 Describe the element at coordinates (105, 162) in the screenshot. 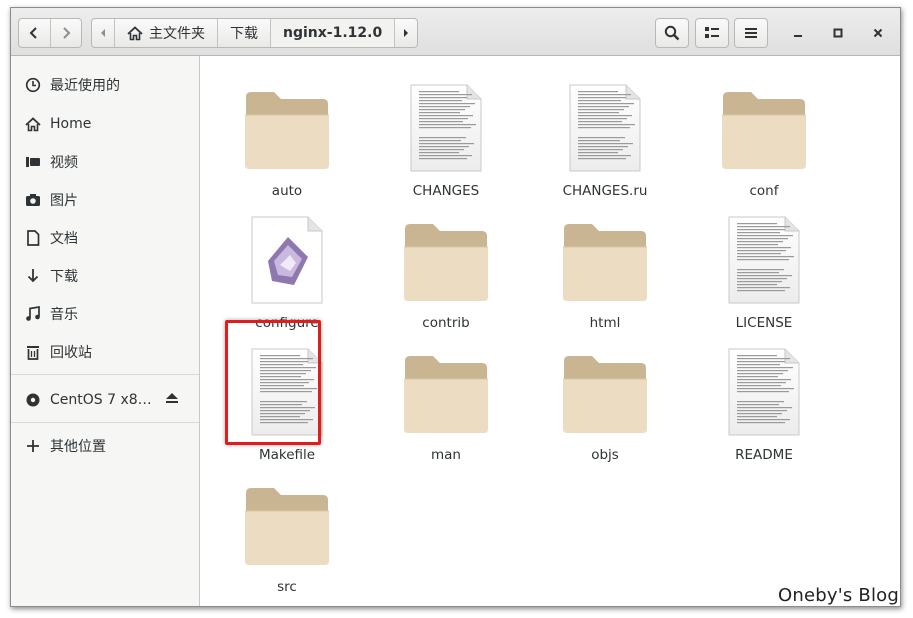

I see `sidebar-item-videos: 视频` at that location.